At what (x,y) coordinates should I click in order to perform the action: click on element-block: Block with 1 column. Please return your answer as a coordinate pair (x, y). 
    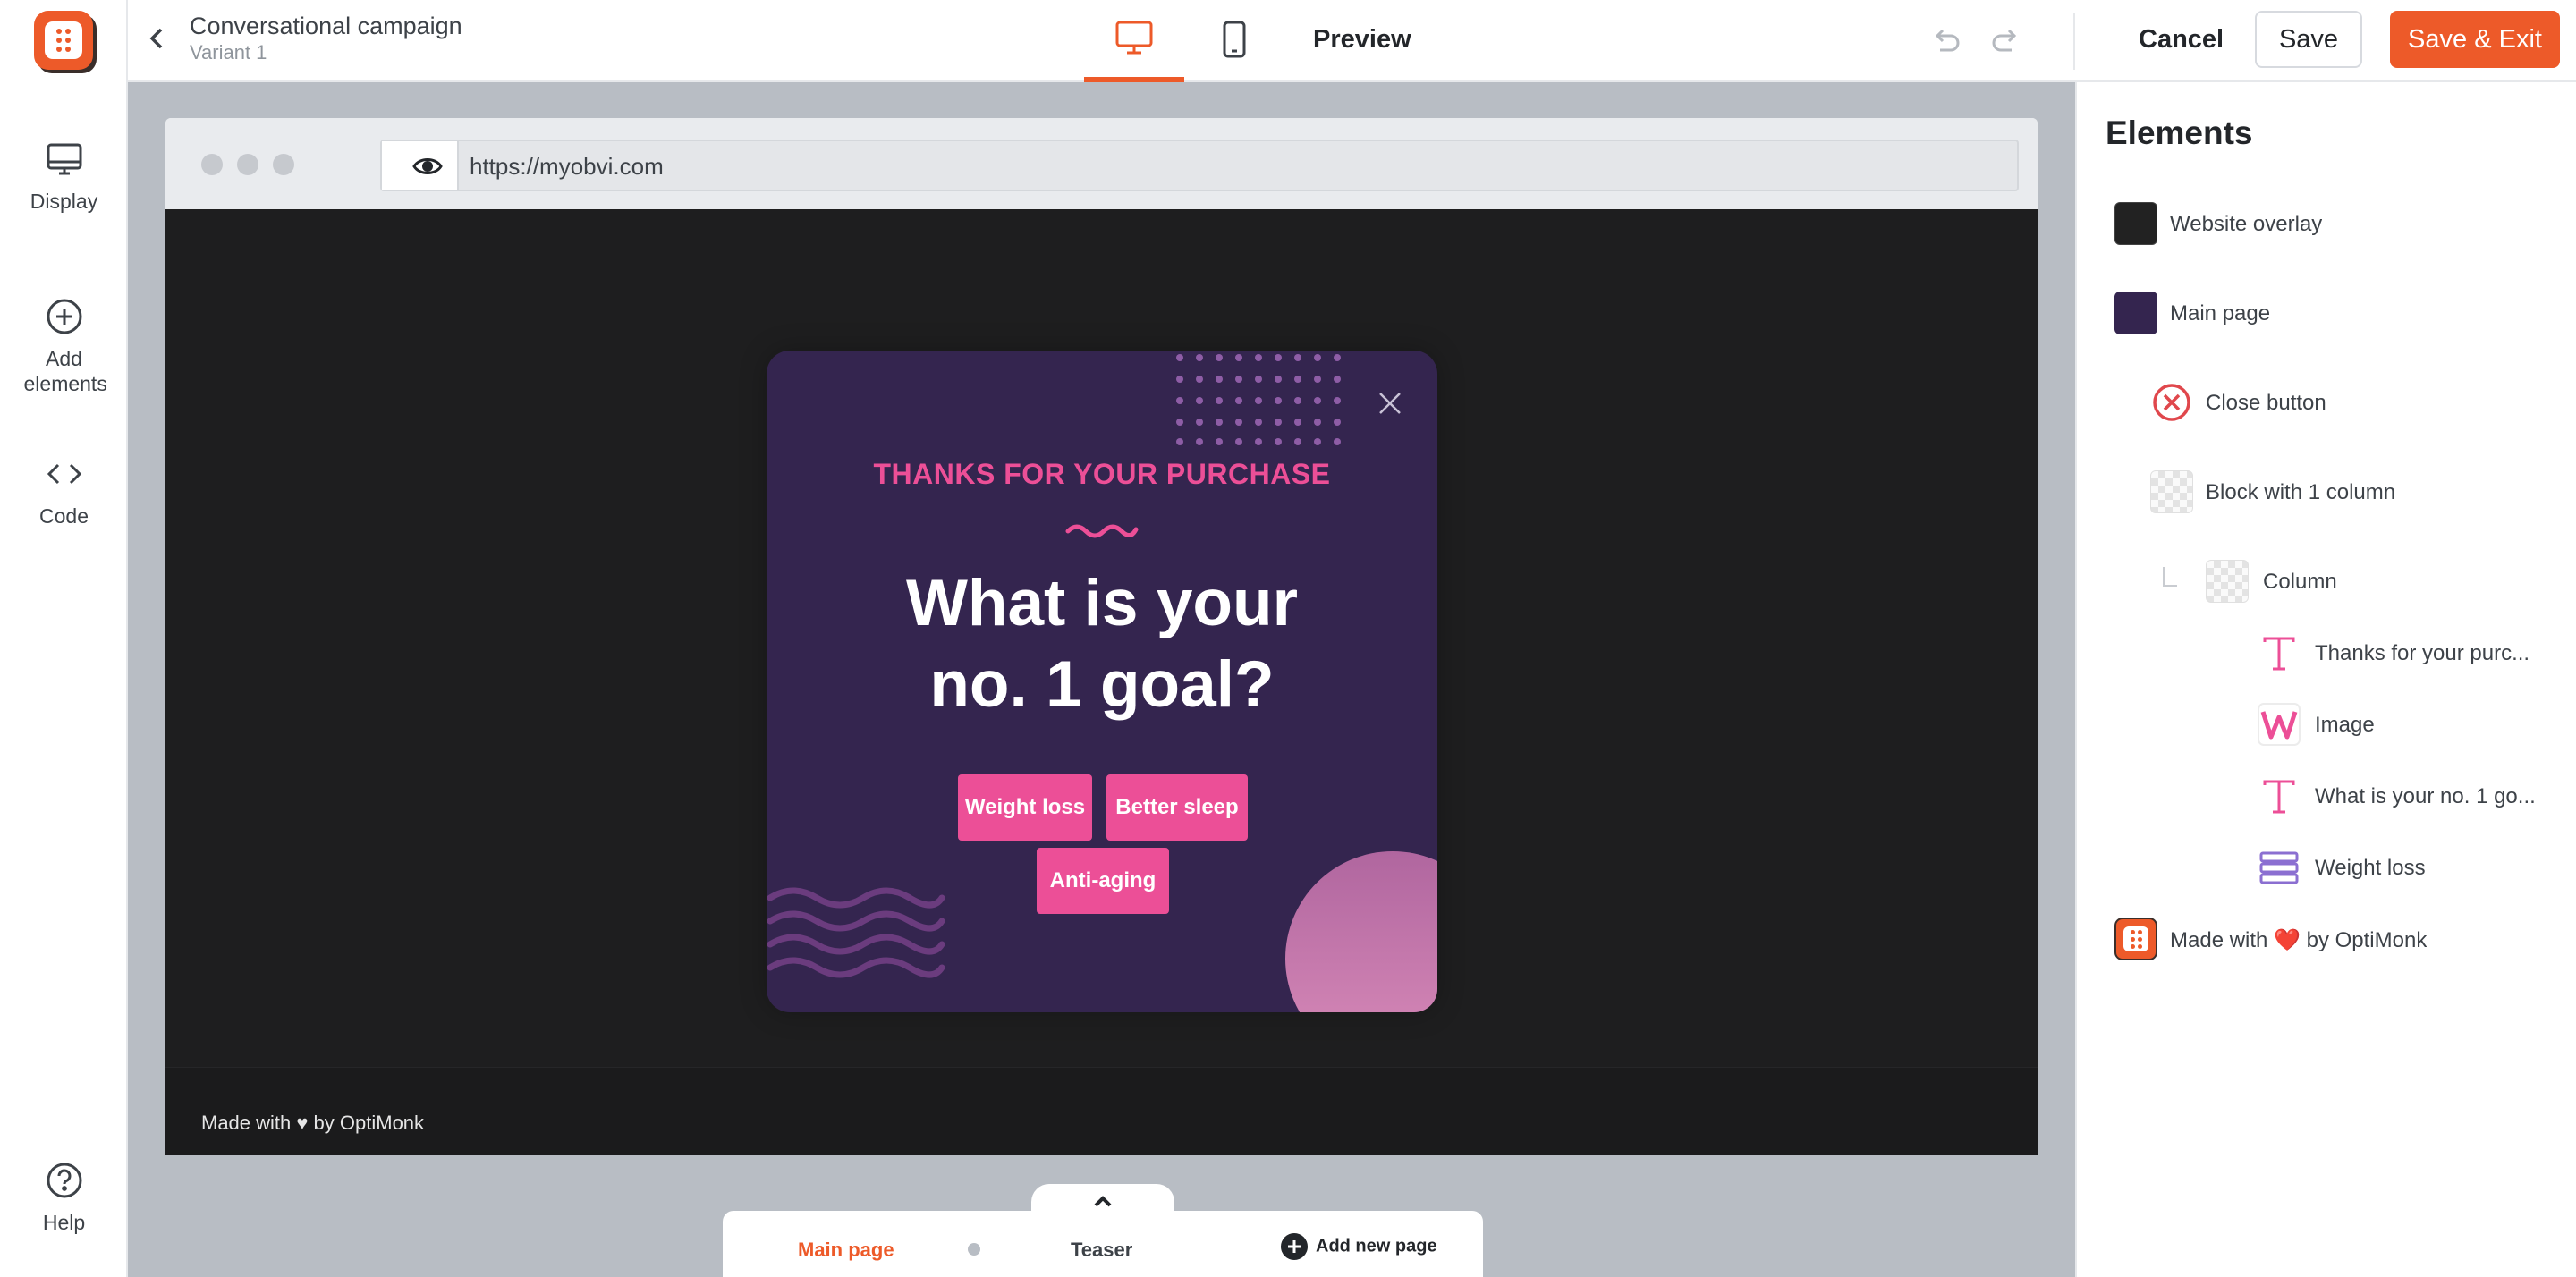
    Looking at the image, I should click on (2326, 490).